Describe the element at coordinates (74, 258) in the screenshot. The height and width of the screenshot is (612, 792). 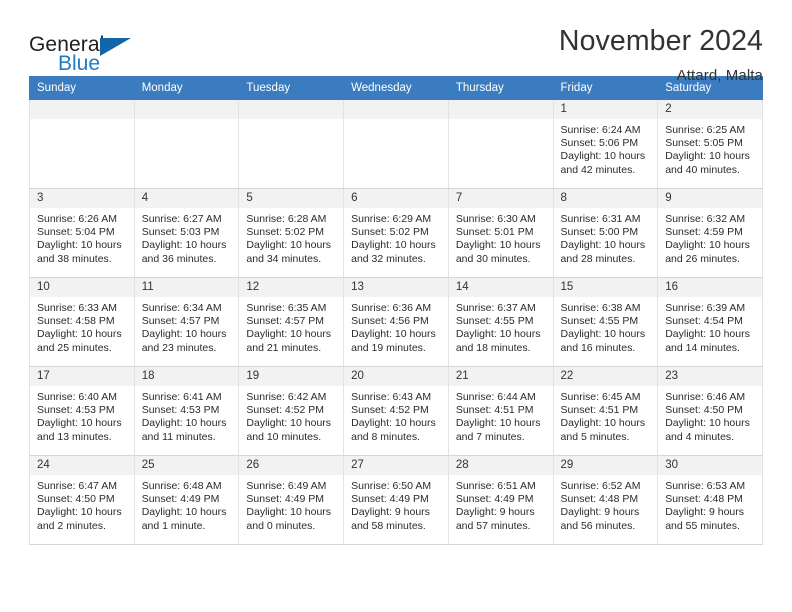
I see `daylight-text-line2: and 38 minutes.` at that location.